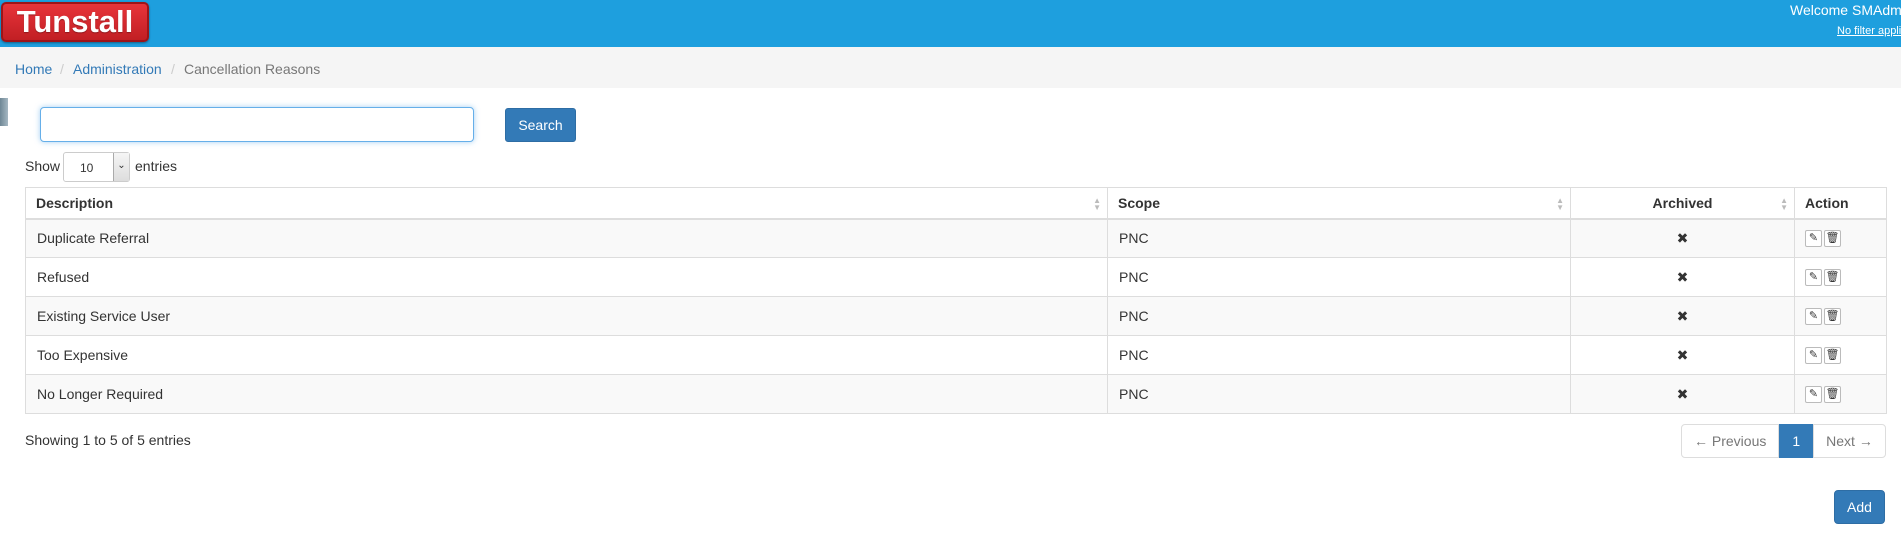  Describe the element at coordinates (1682, 203) in the screenshot. I see `column-header-archived: Archived ▲ ▼` at that location.